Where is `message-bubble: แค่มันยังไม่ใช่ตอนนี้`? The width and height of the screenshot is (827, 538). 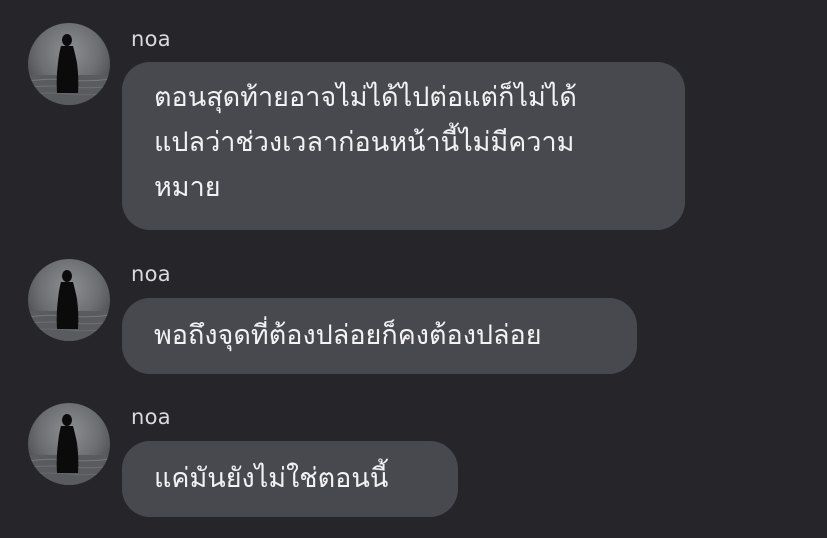
message-bubble: แค่มันยังไม่ใช่ตอนนี้ is located at coordinates (290, 479).